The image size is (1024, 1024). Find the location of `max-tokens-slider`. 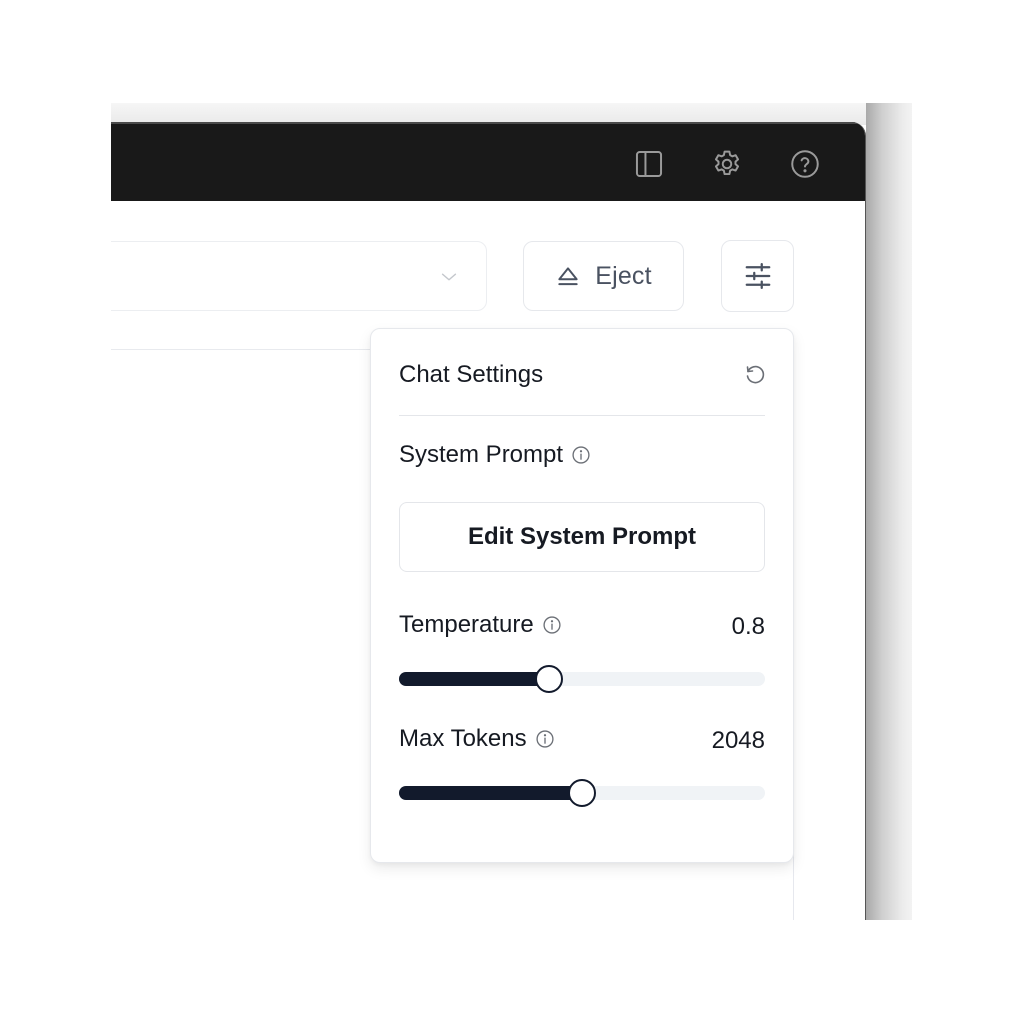

max-tokens-slider is located at coordinates (582, 793).